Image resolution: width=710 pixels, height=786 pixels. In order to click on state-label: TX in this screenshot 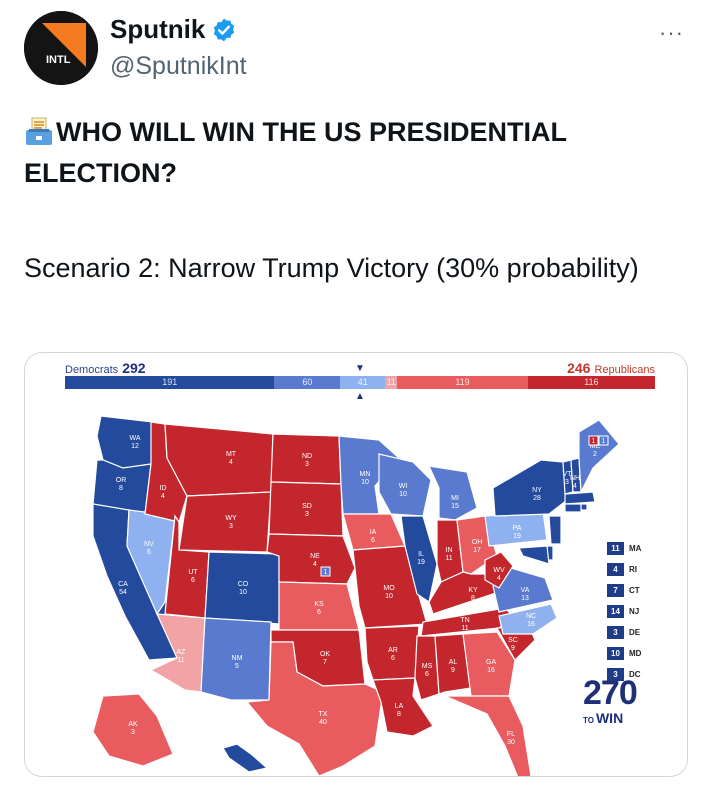, I will do `click(323, 714)`.